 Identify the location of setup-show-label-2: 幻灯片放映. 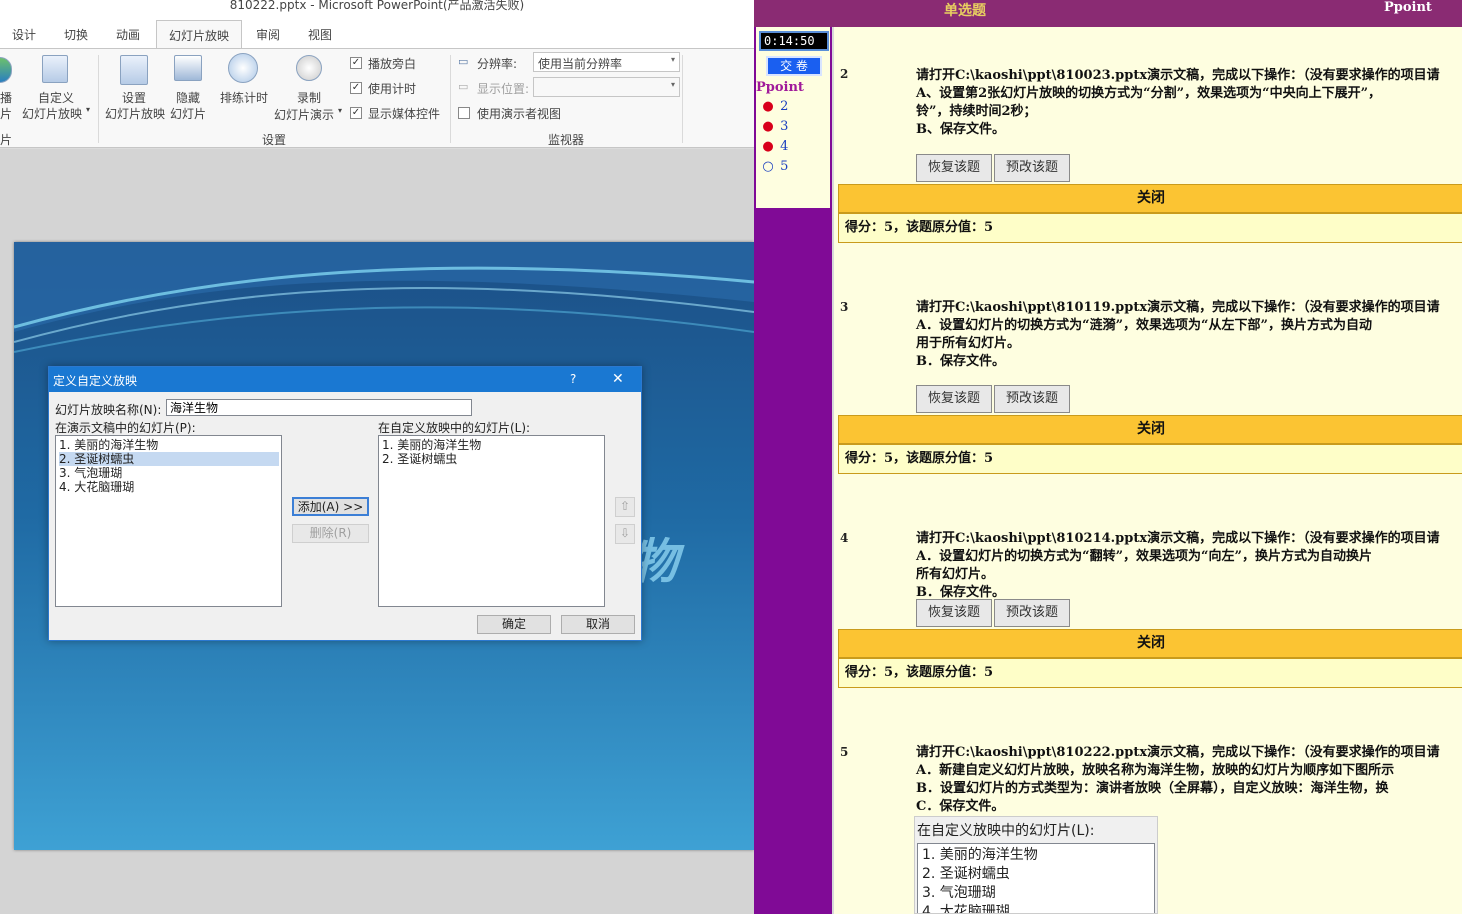
(135, 113).